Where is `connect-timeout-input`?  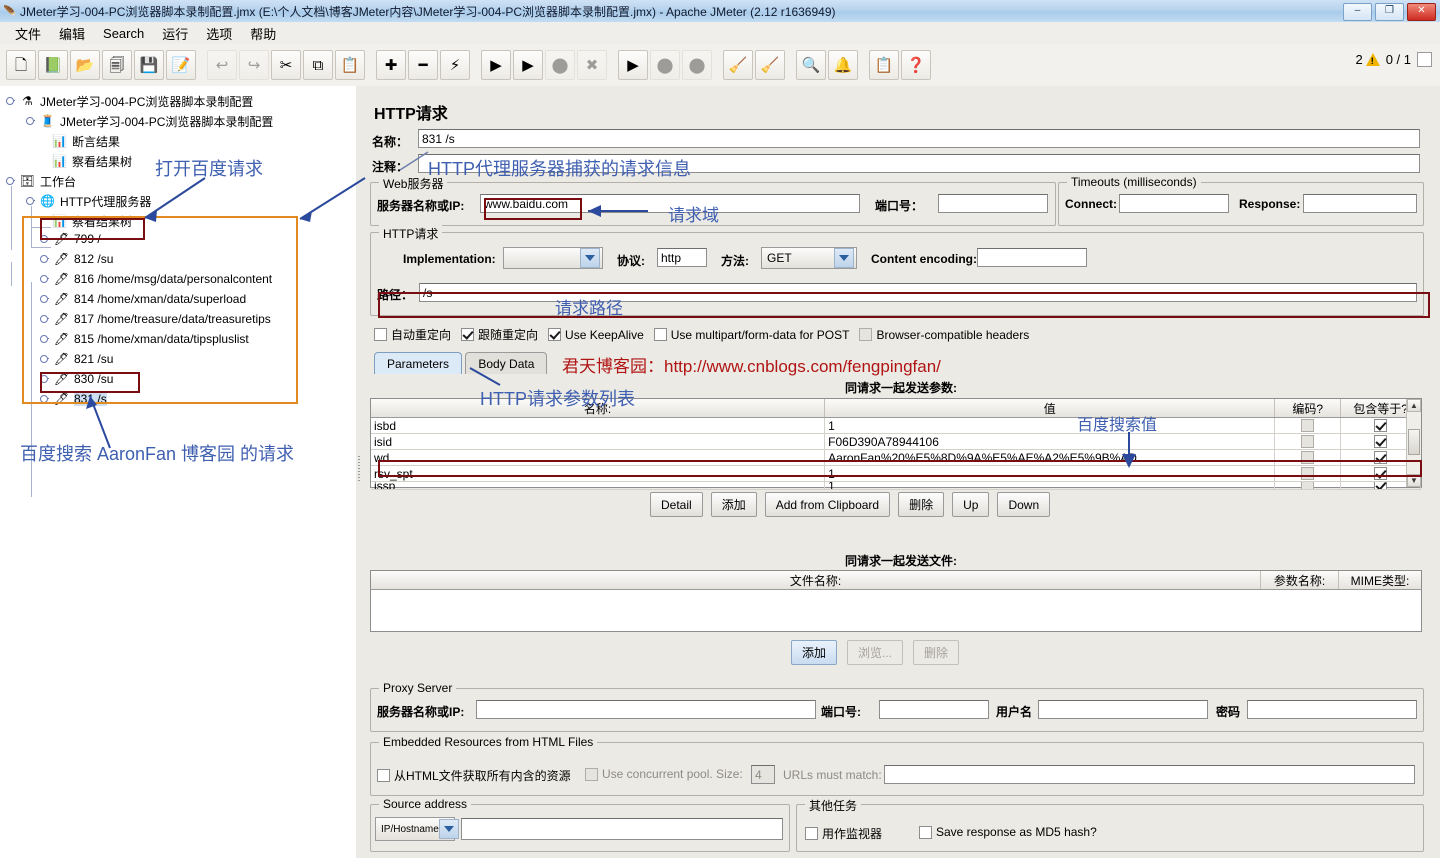
connect-timeout-input is located at coordinates (1174, 203).